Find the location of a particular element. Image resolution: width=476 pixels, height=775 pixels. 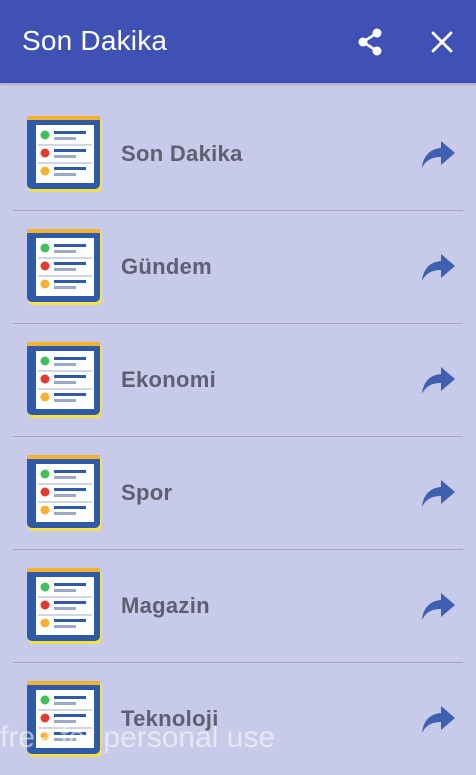

watermark-text: free for personal use is located at coordinates (138, 737).